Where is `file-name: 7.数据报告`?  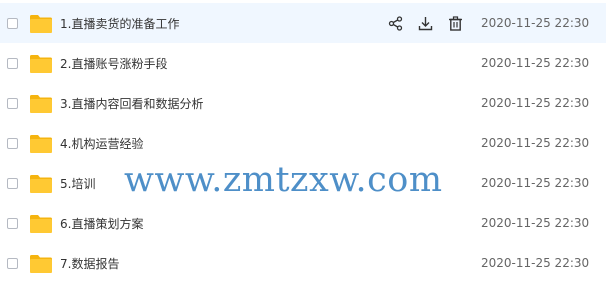
file-name: 7.数据报告 is located at coordinates (89, 263).